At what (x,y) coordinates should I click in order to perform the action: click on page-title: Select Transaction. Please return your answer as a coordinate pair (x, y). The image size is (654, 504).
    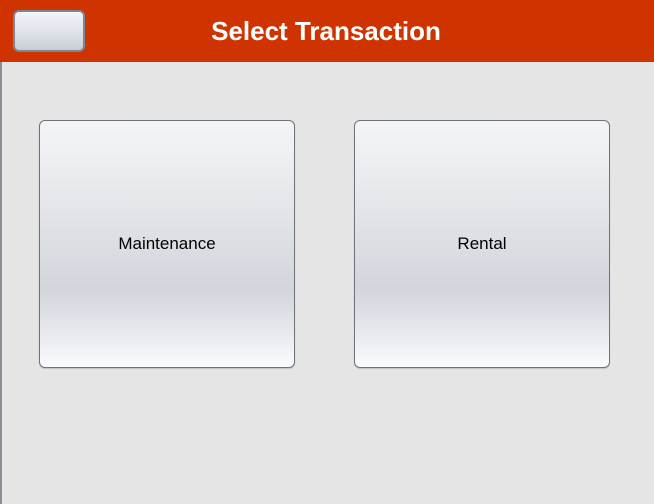
    Looking at the image, I should click on (326, 31).